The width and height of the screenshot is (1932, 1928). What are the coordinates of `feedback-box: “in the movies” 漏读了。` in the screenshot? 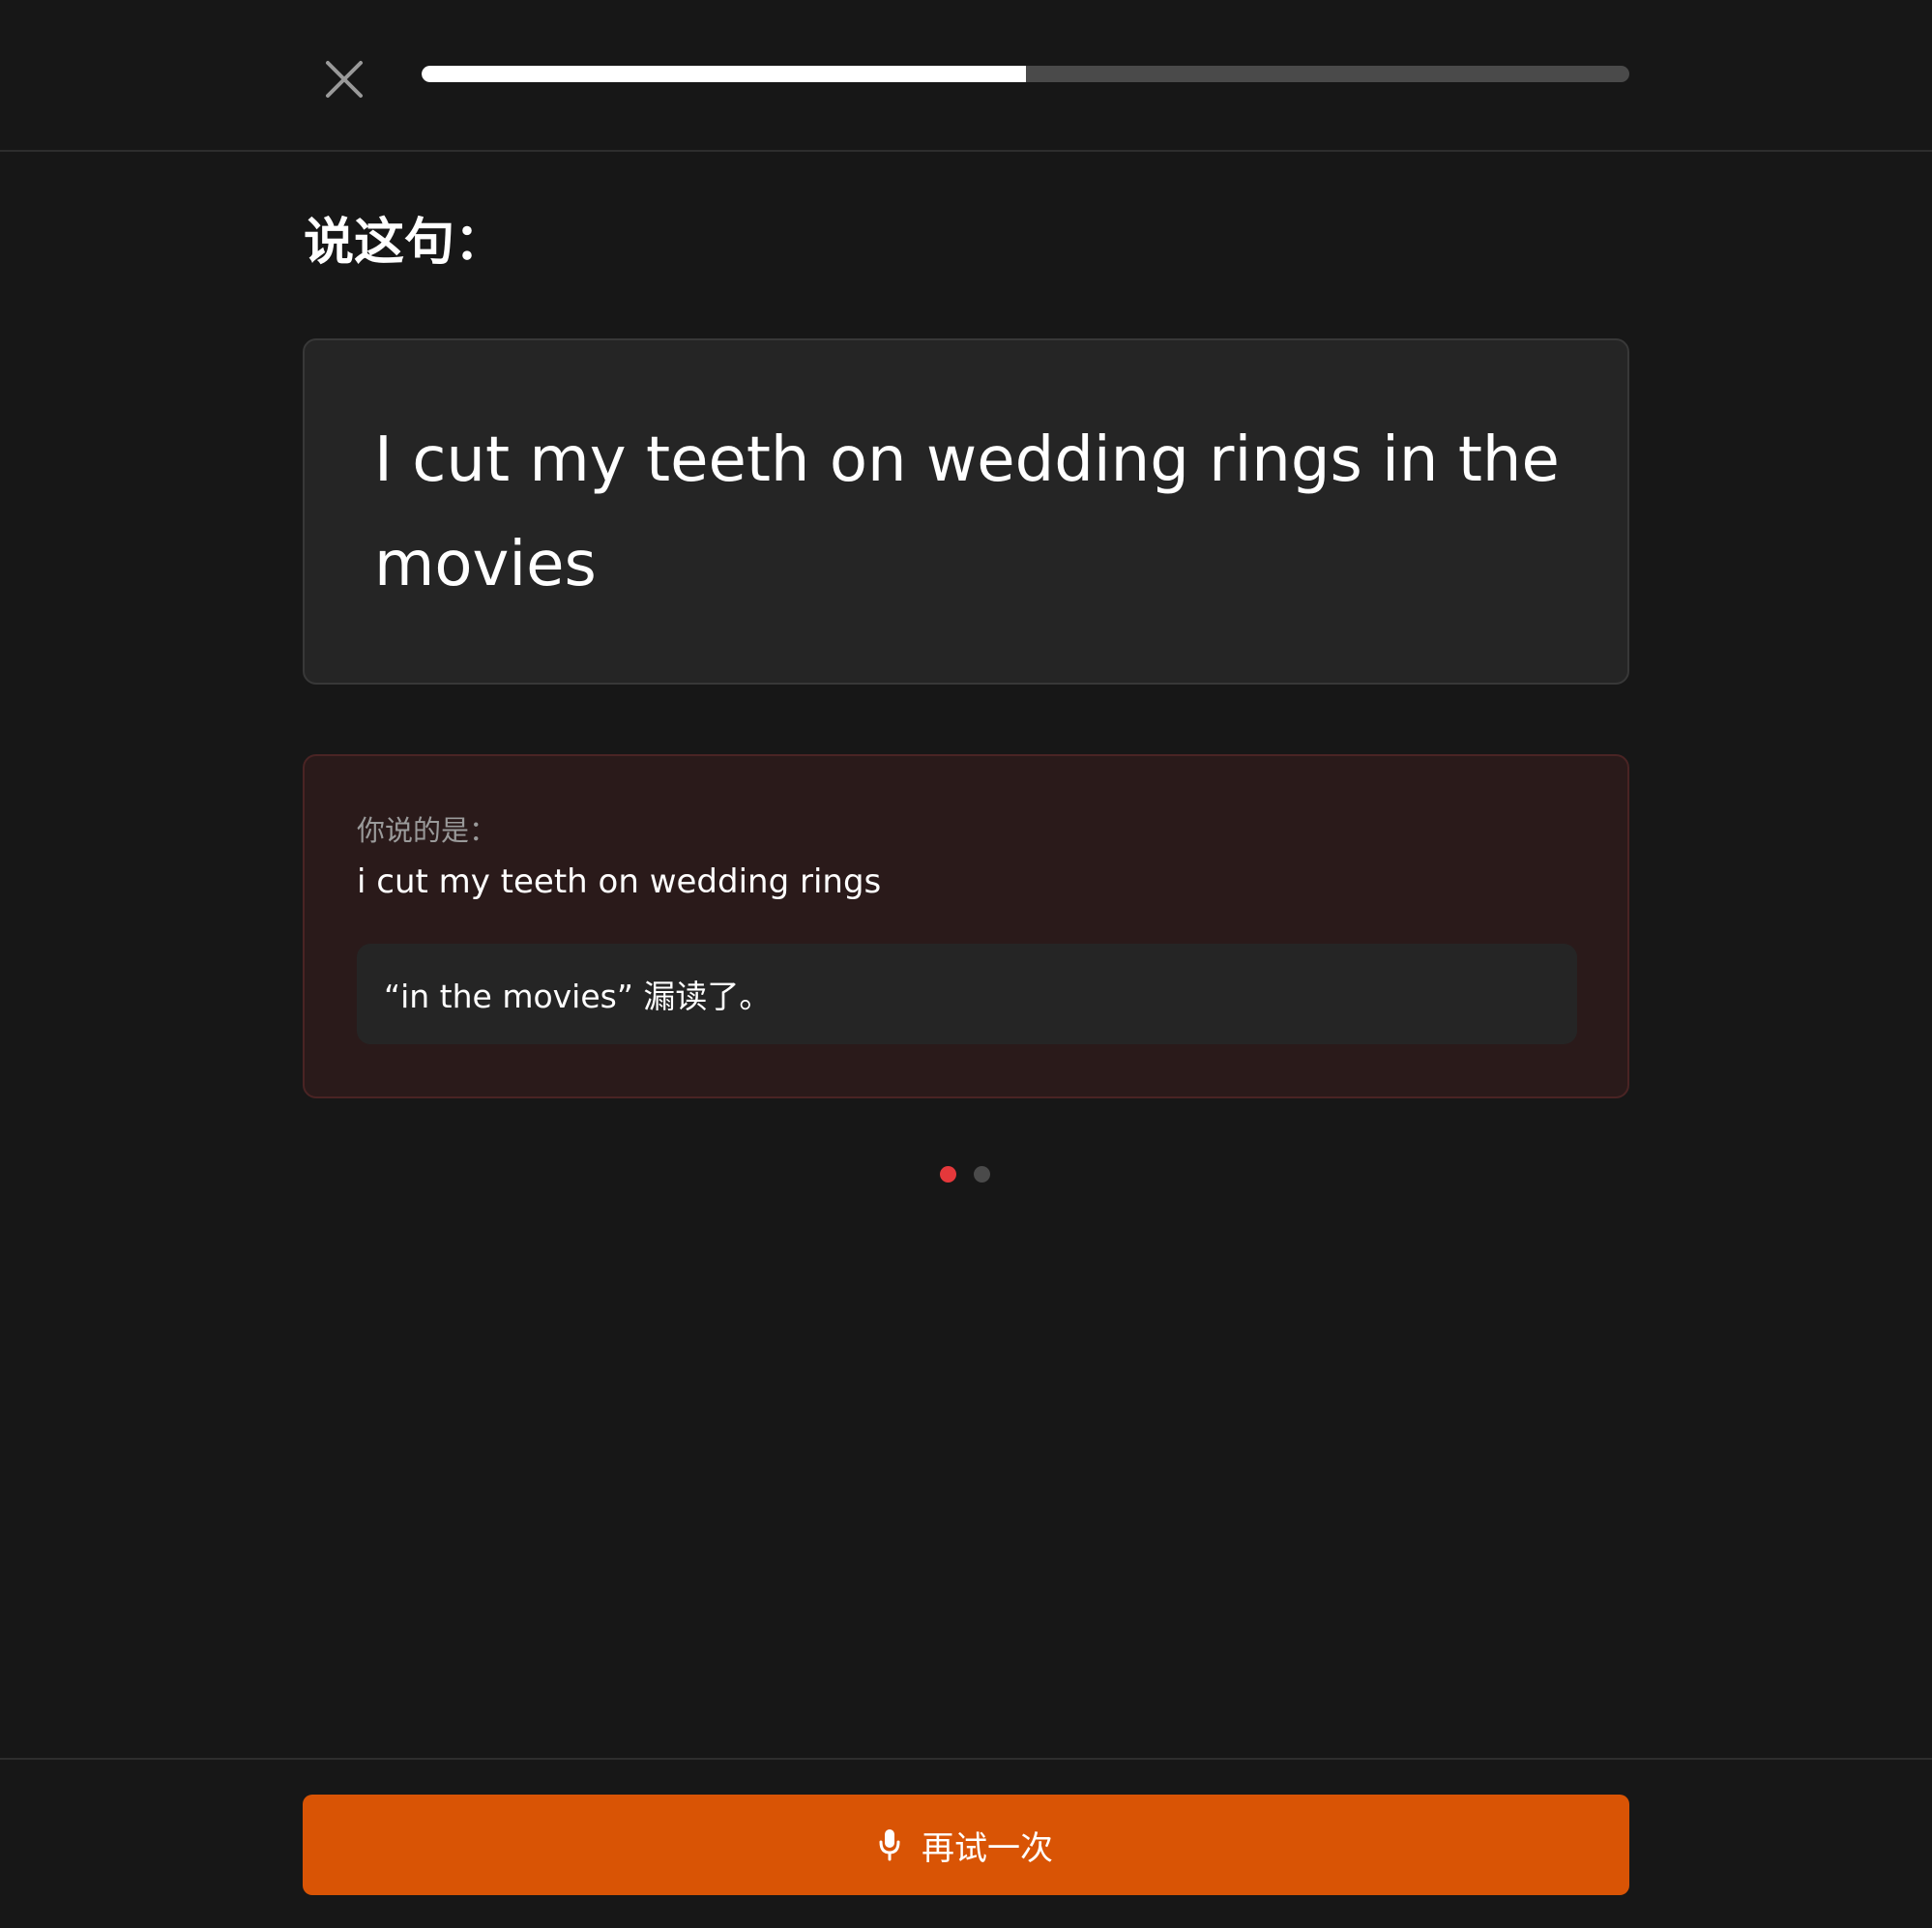 It's located at (967, 994).